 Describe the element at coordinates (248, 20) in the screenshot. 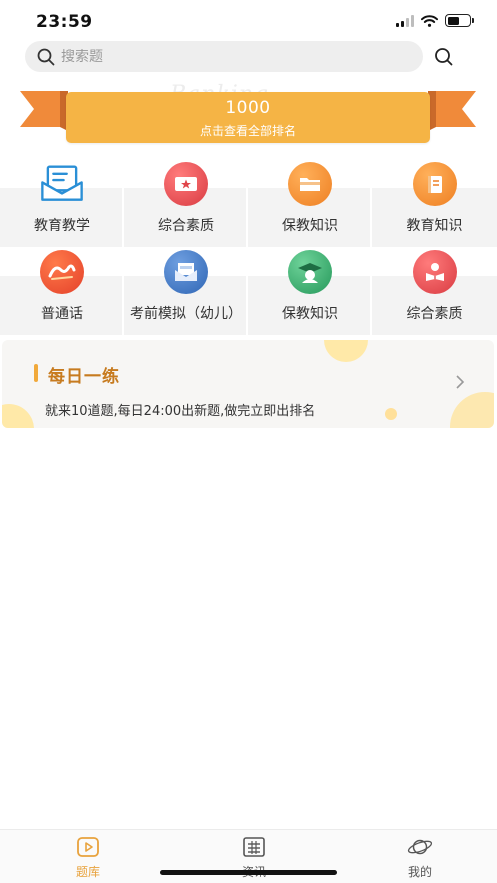

I see `status-bar: 23:59` at that location.